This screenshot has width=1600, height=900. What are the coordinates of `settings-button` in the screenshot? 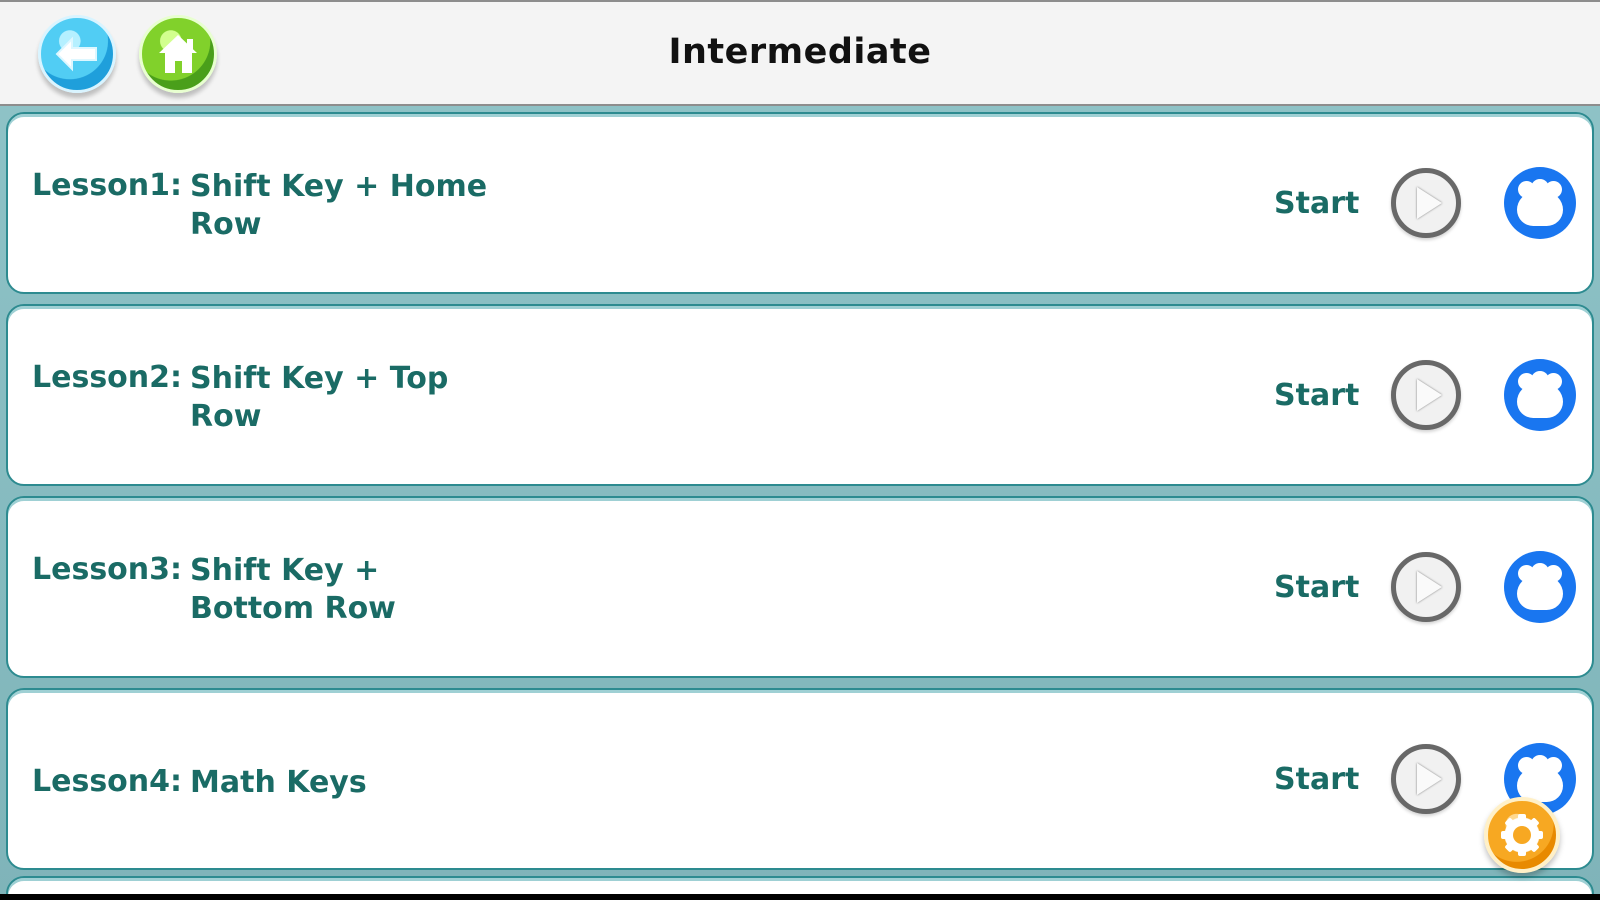 It's located at (1522, 835).